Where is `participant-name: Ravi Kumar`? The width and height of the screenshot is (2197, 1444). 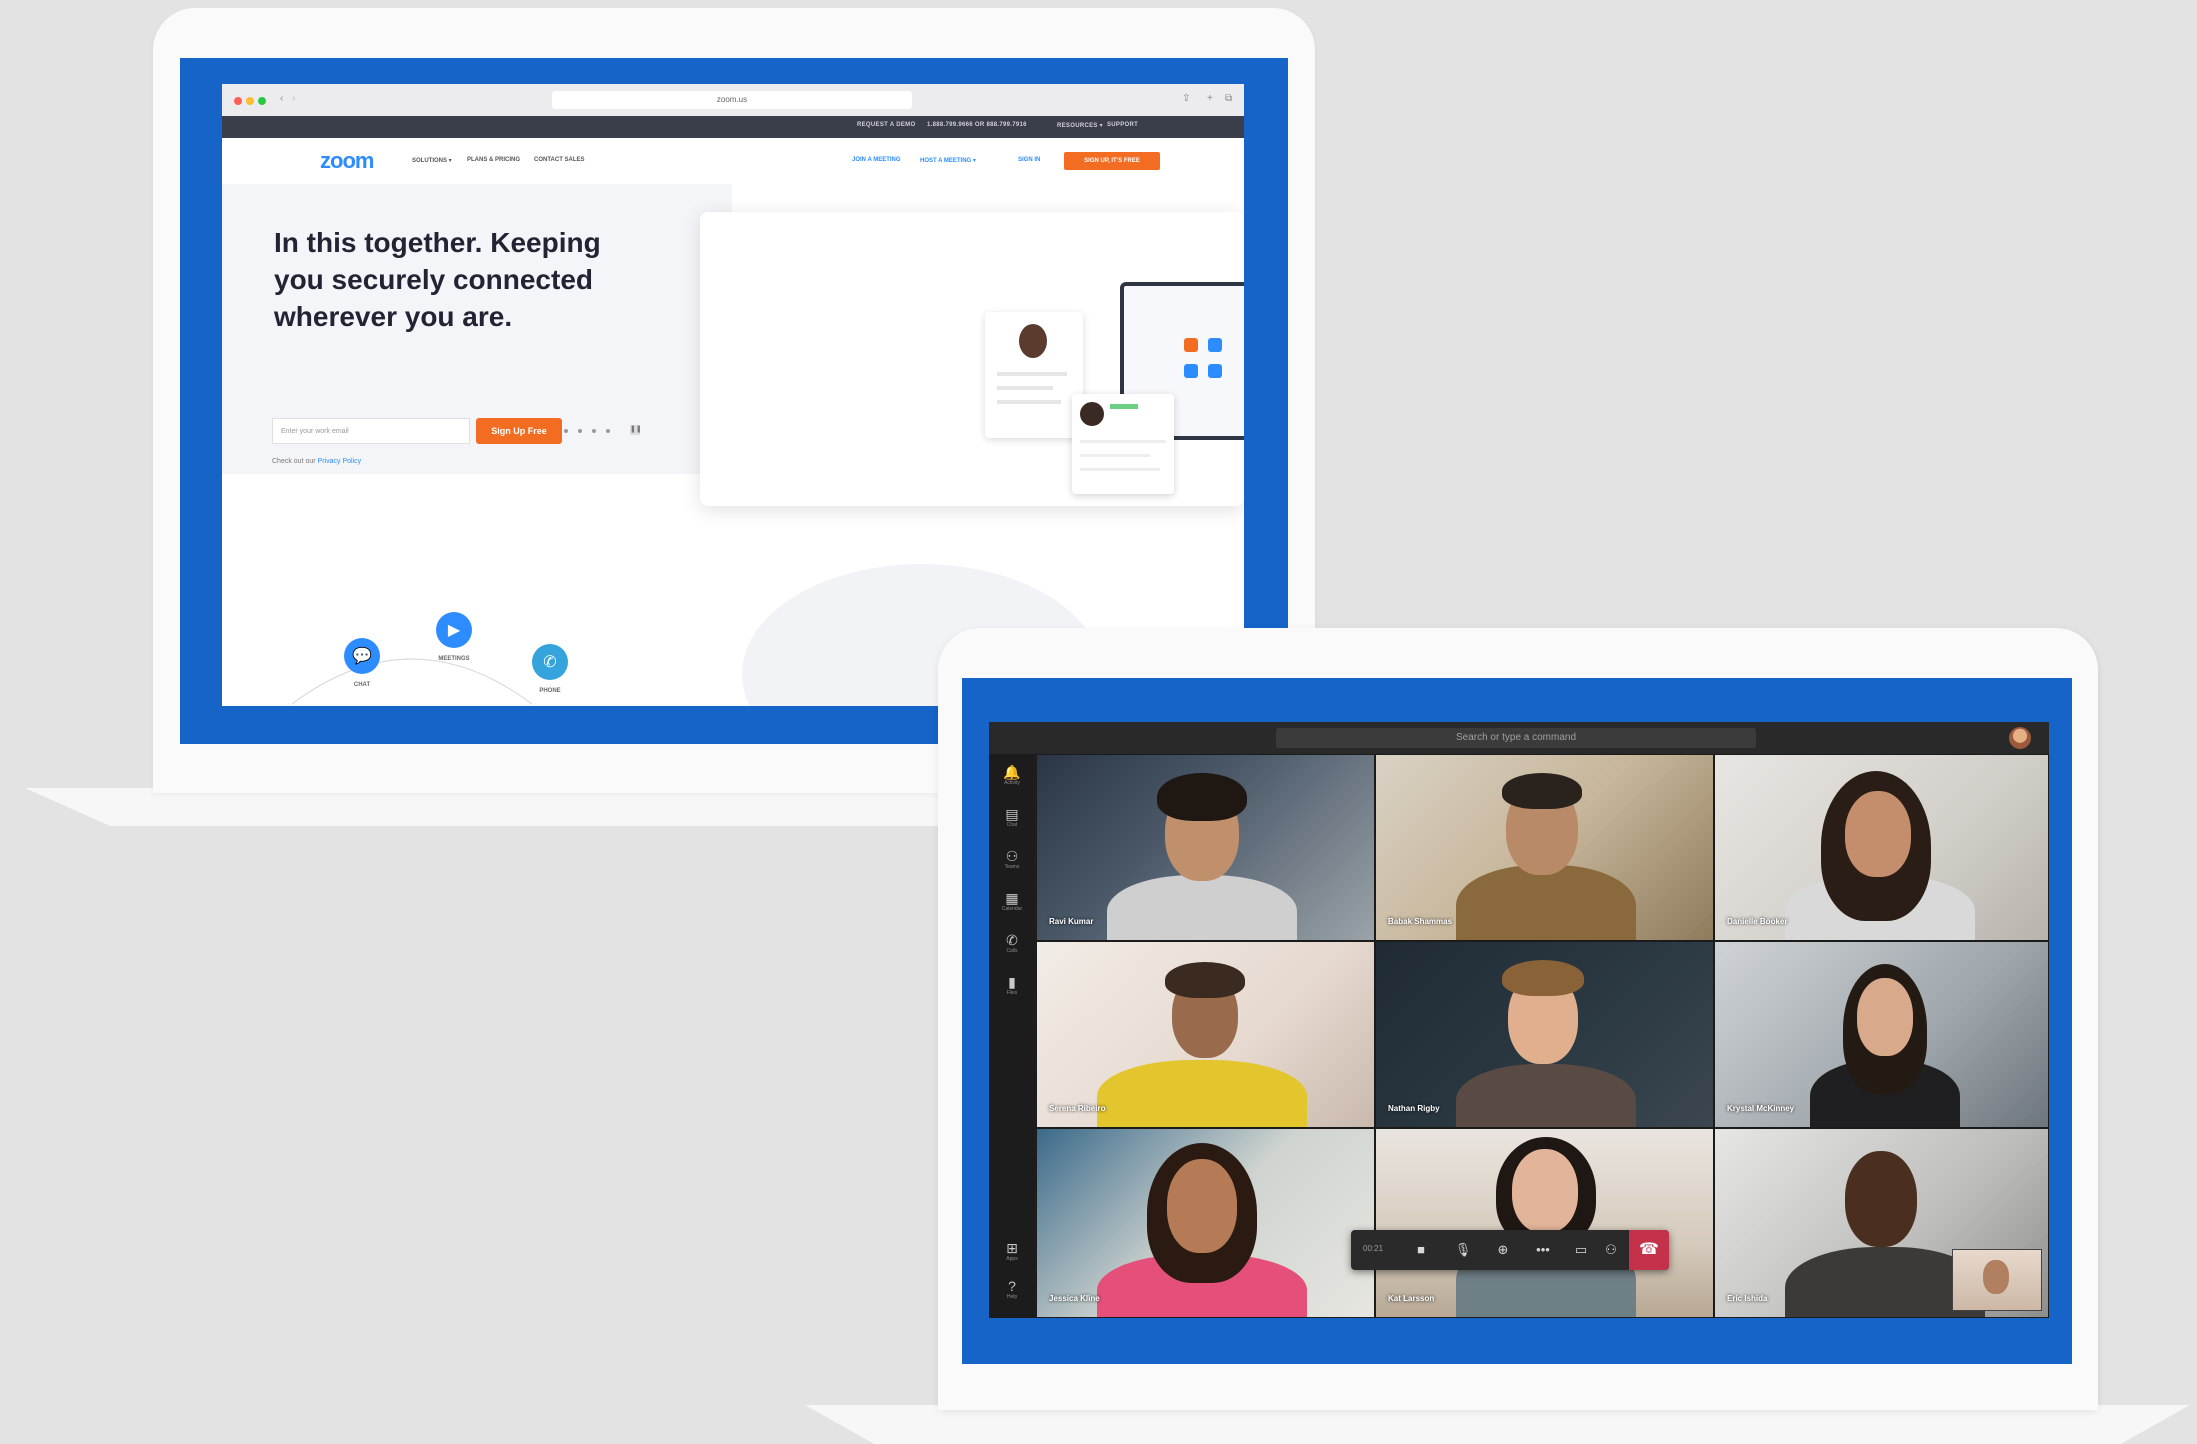
participant-name: Ravi Kumar is located at coordinates (1071, 921).